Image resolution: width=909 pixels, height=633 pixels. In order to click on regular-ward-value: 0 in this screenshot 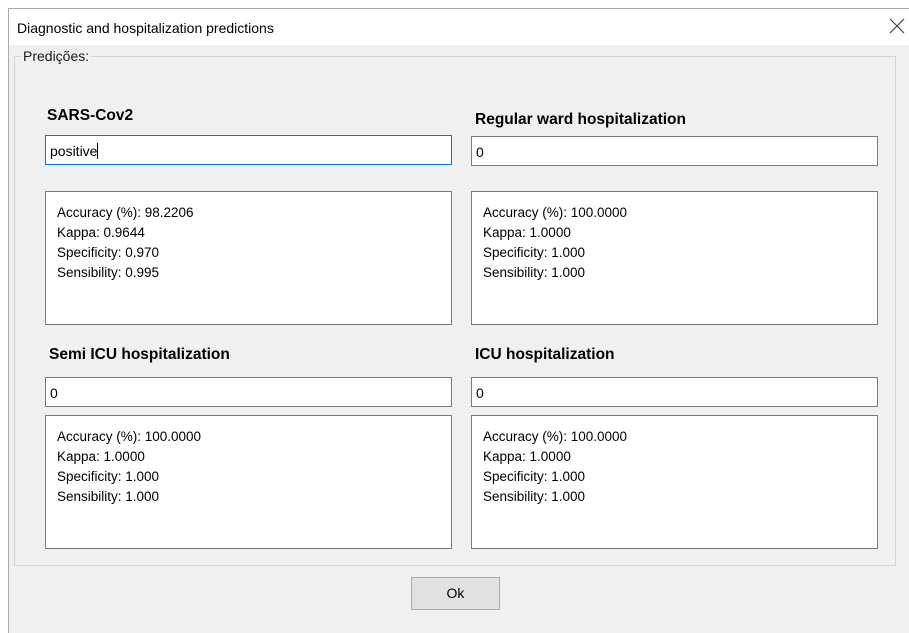, I will do `click(480, 152)`.